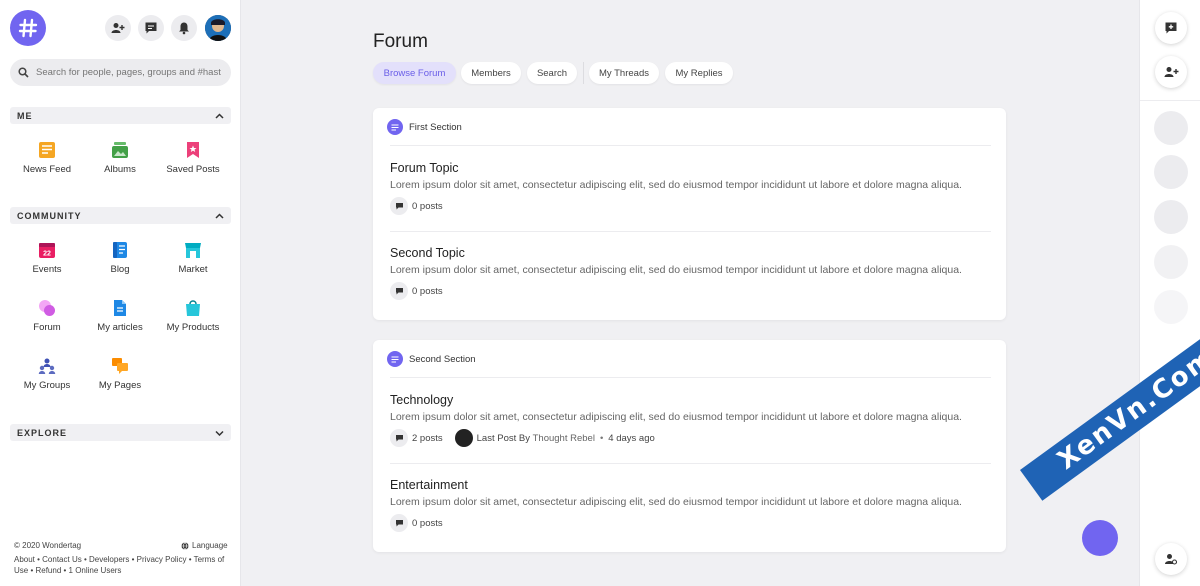 The width and height of the screenshot is (1200, 586). Describe the element at coordinates (690, 400) in the screenshot. I see `topic-title: Technology` at that location.